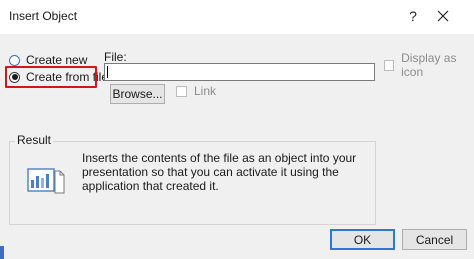  What do you see at coordinates (389, 65) in the screenshot?
I see `display-as-icon-checkbox` at bounding box center [389, 65].